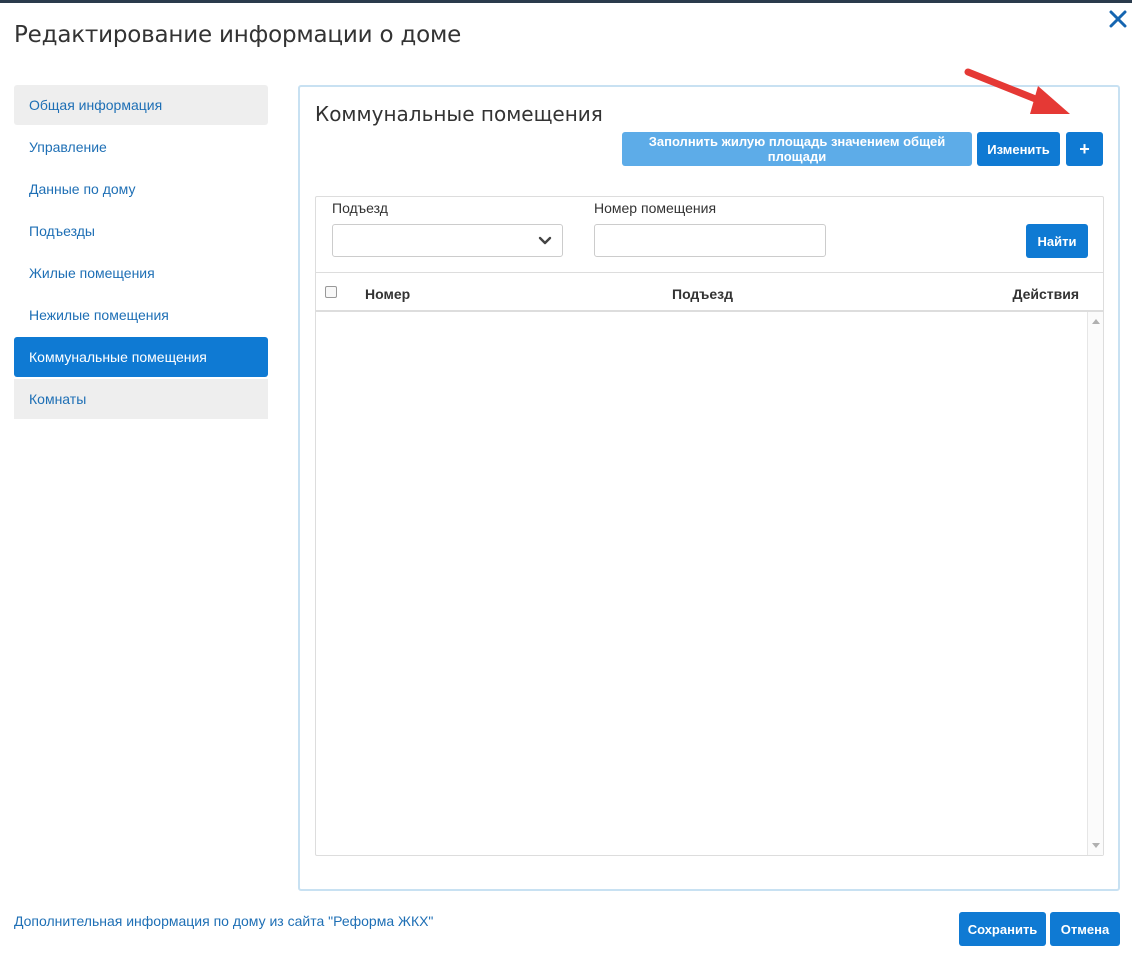 The width and height of the screenshot is (1132, 958). I want to click on sidebar-item-general: Общая информация, so click(141, 105).